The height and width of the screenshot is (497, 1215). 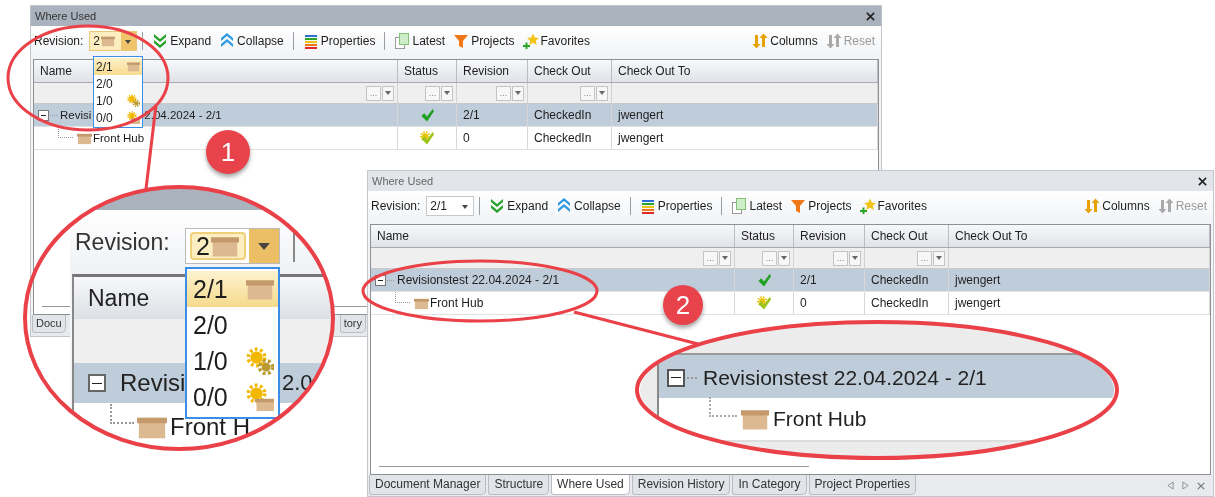 I want to click on tab: Revision History, so click(x=681, y=485).